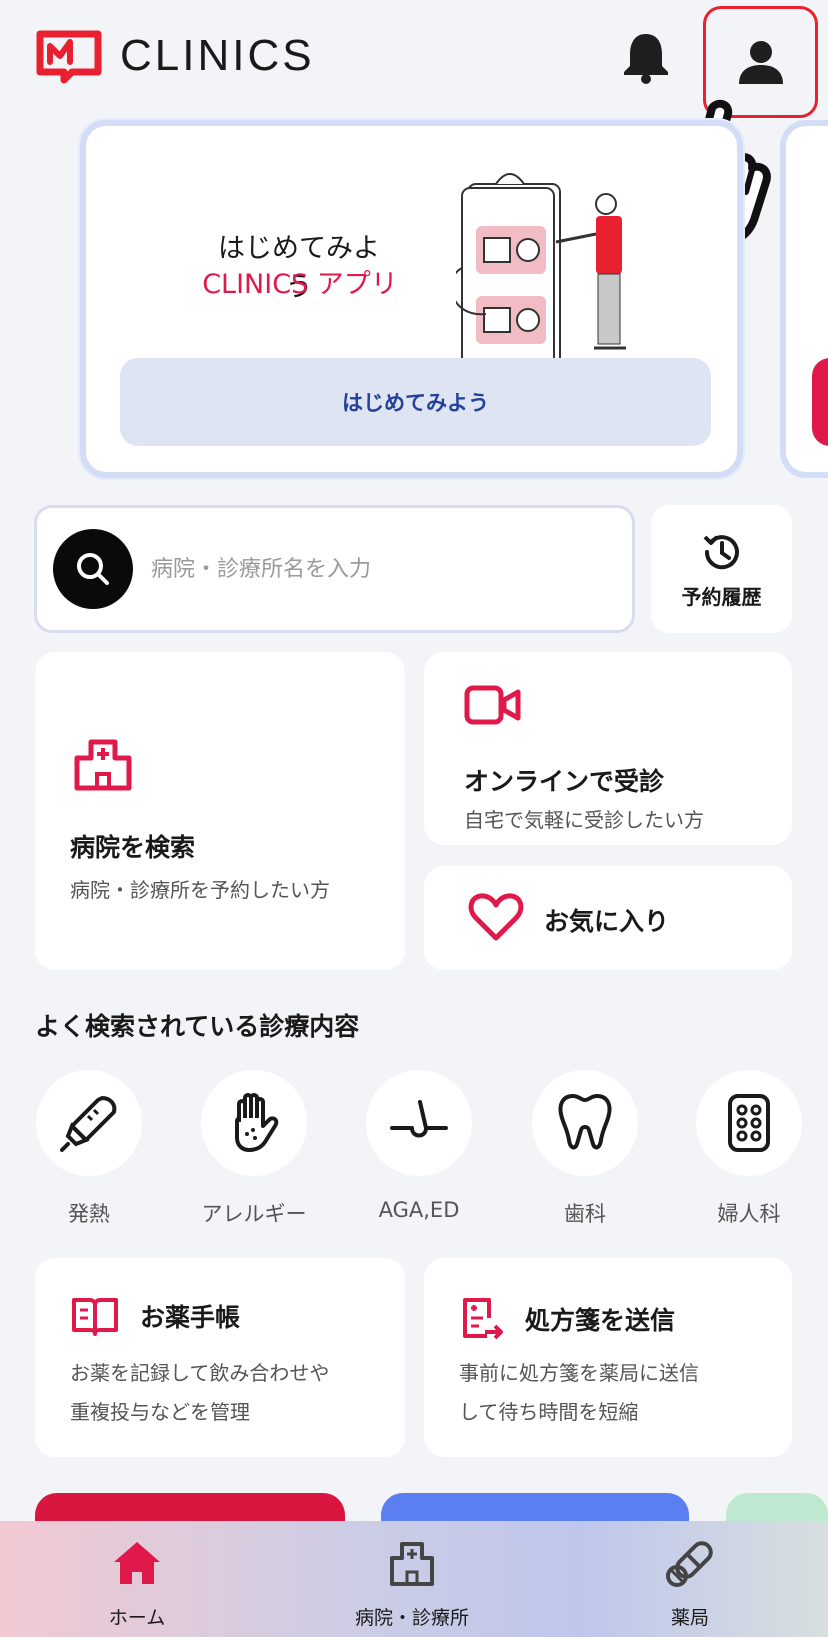  I want to click on search-bar, so click(334, 569).